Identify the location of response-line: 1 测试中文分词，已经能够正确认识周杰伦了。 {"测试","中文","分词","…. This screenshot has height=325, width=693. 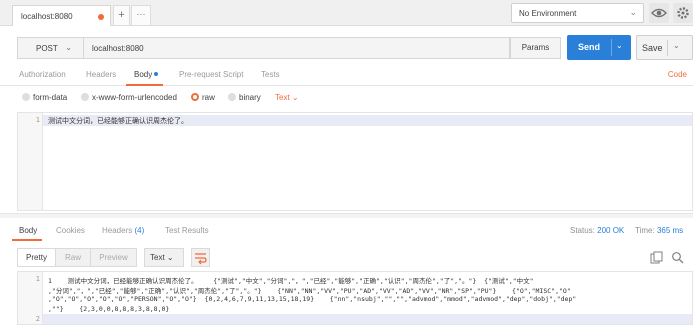
(291, 281).